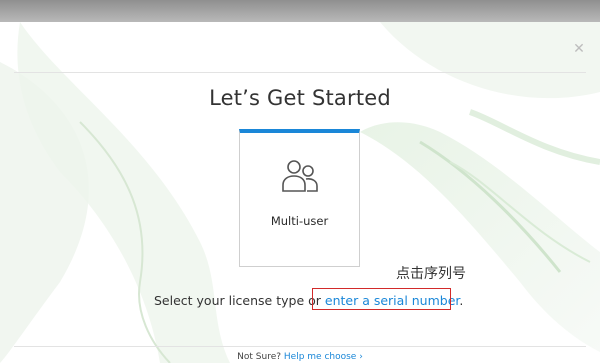  Describe the element at coordinates (260, 357) in the screenshot. I see `footer-text: Not Sure?` at that location.